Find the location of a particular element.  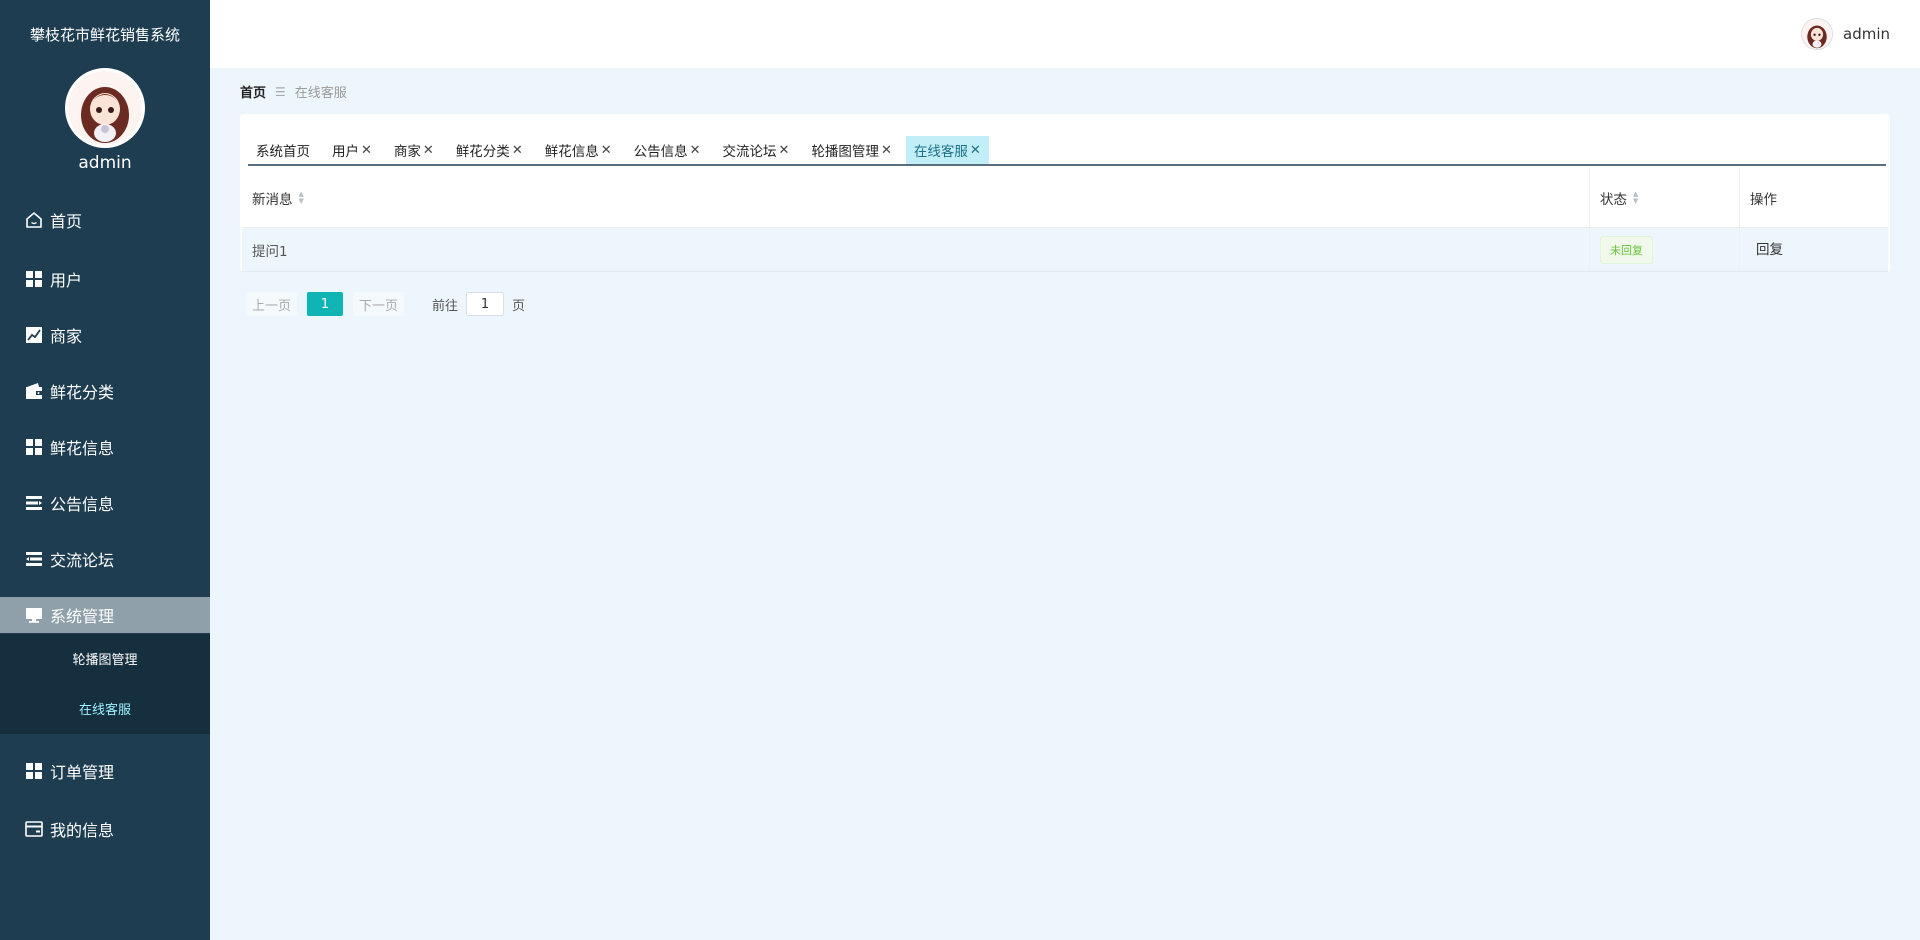

sidebar-item-flower-category: 鲜花分类 is located at coordinates (105, 391).